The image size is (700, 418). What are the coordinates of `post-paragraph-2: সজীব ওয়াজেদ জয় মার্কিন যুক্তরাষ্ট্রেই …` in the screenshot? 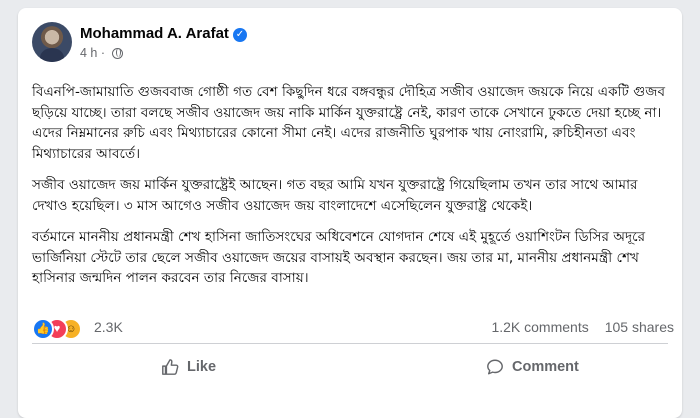 It's located at (335, 195).